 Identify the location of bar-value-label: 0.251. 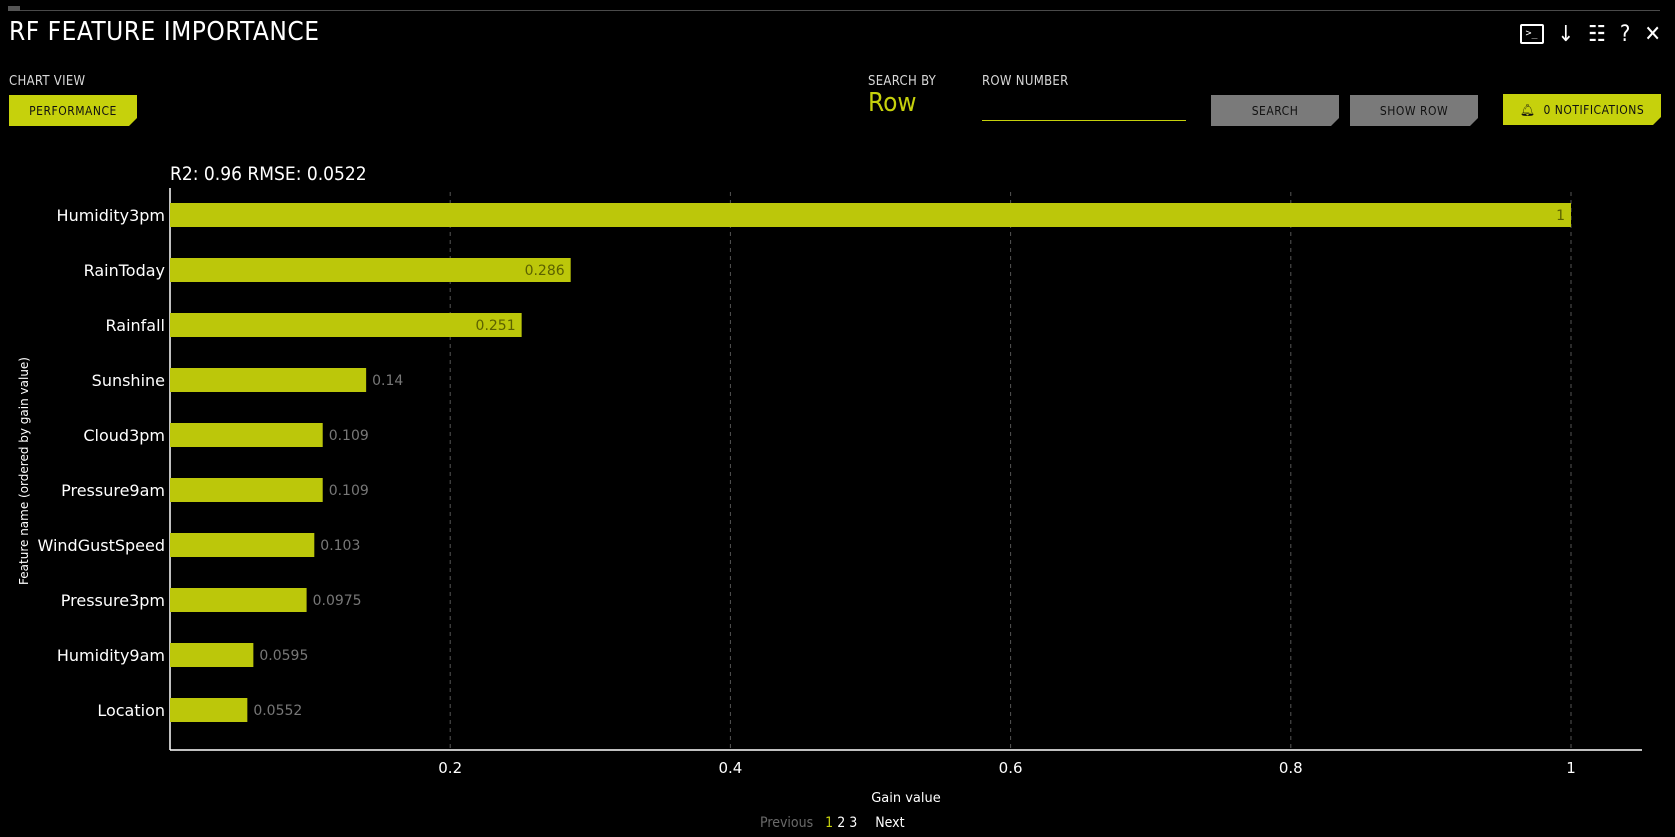
(496, 326).